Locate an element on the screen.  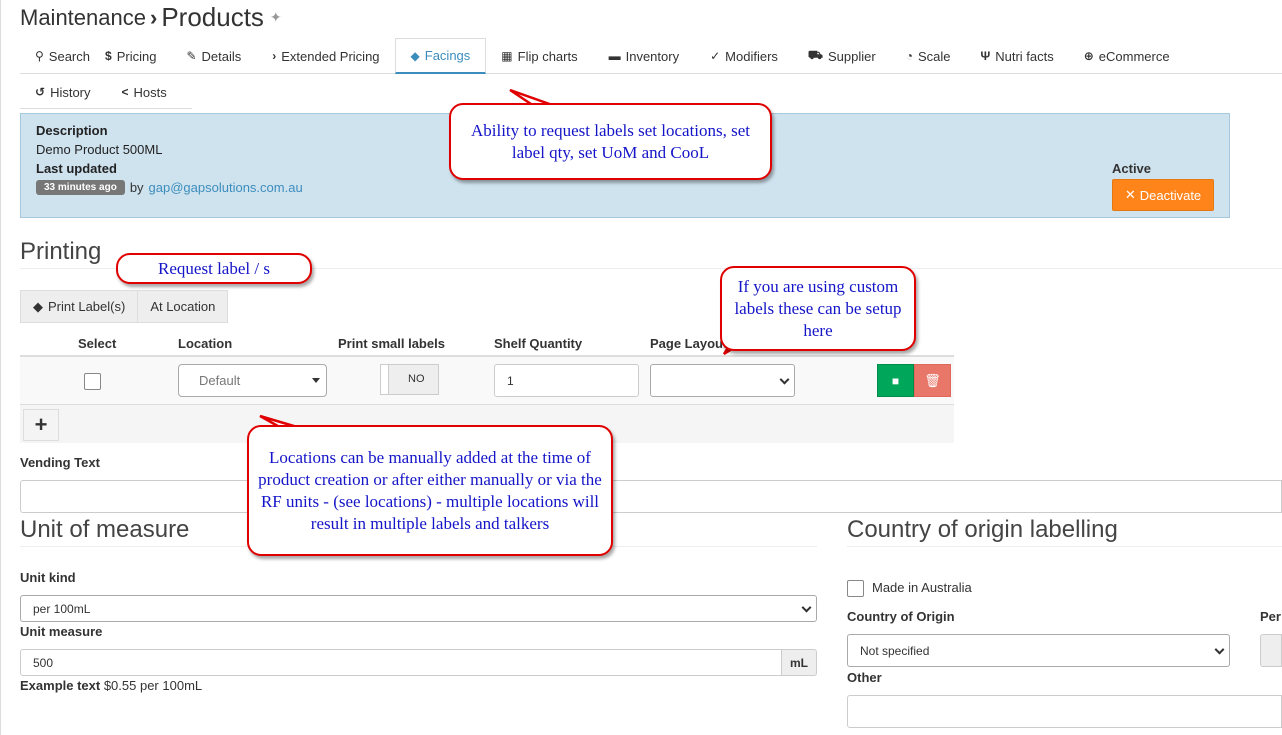
tab-label: Scale is located at coordinates (934, 56).